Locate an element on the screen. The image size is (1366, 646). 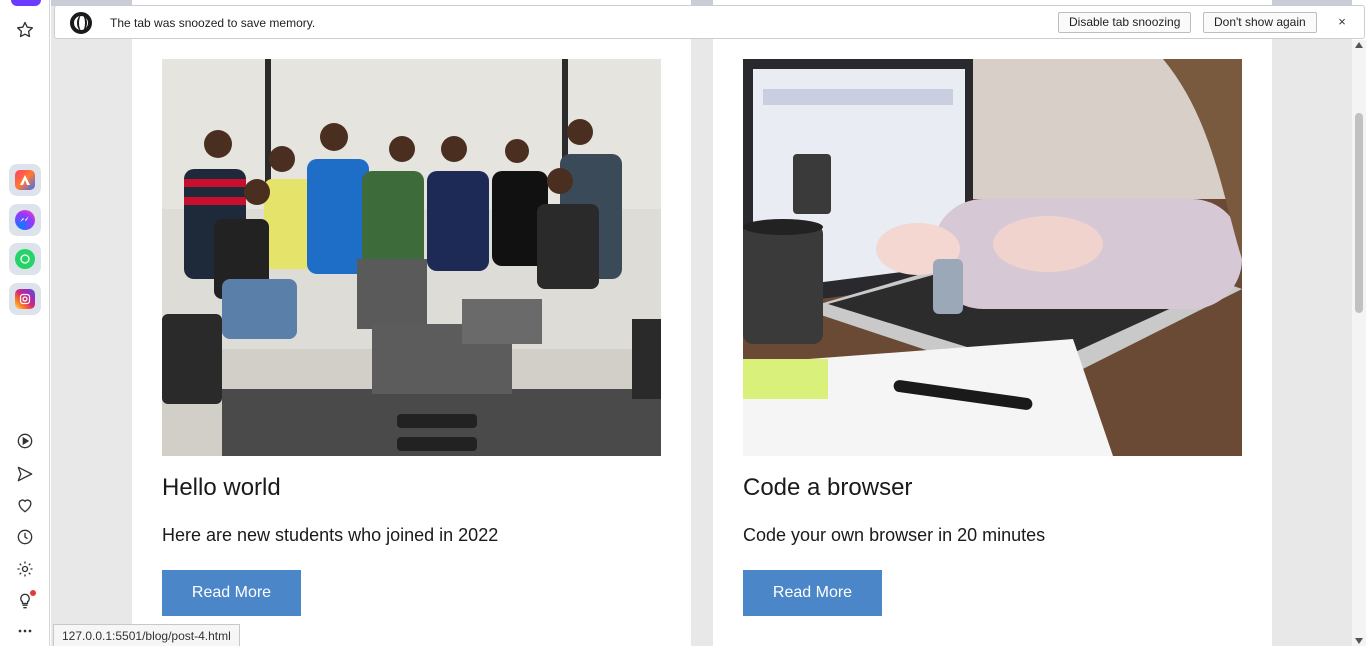
whatsapp-icon is located at coordinates (25, 259).